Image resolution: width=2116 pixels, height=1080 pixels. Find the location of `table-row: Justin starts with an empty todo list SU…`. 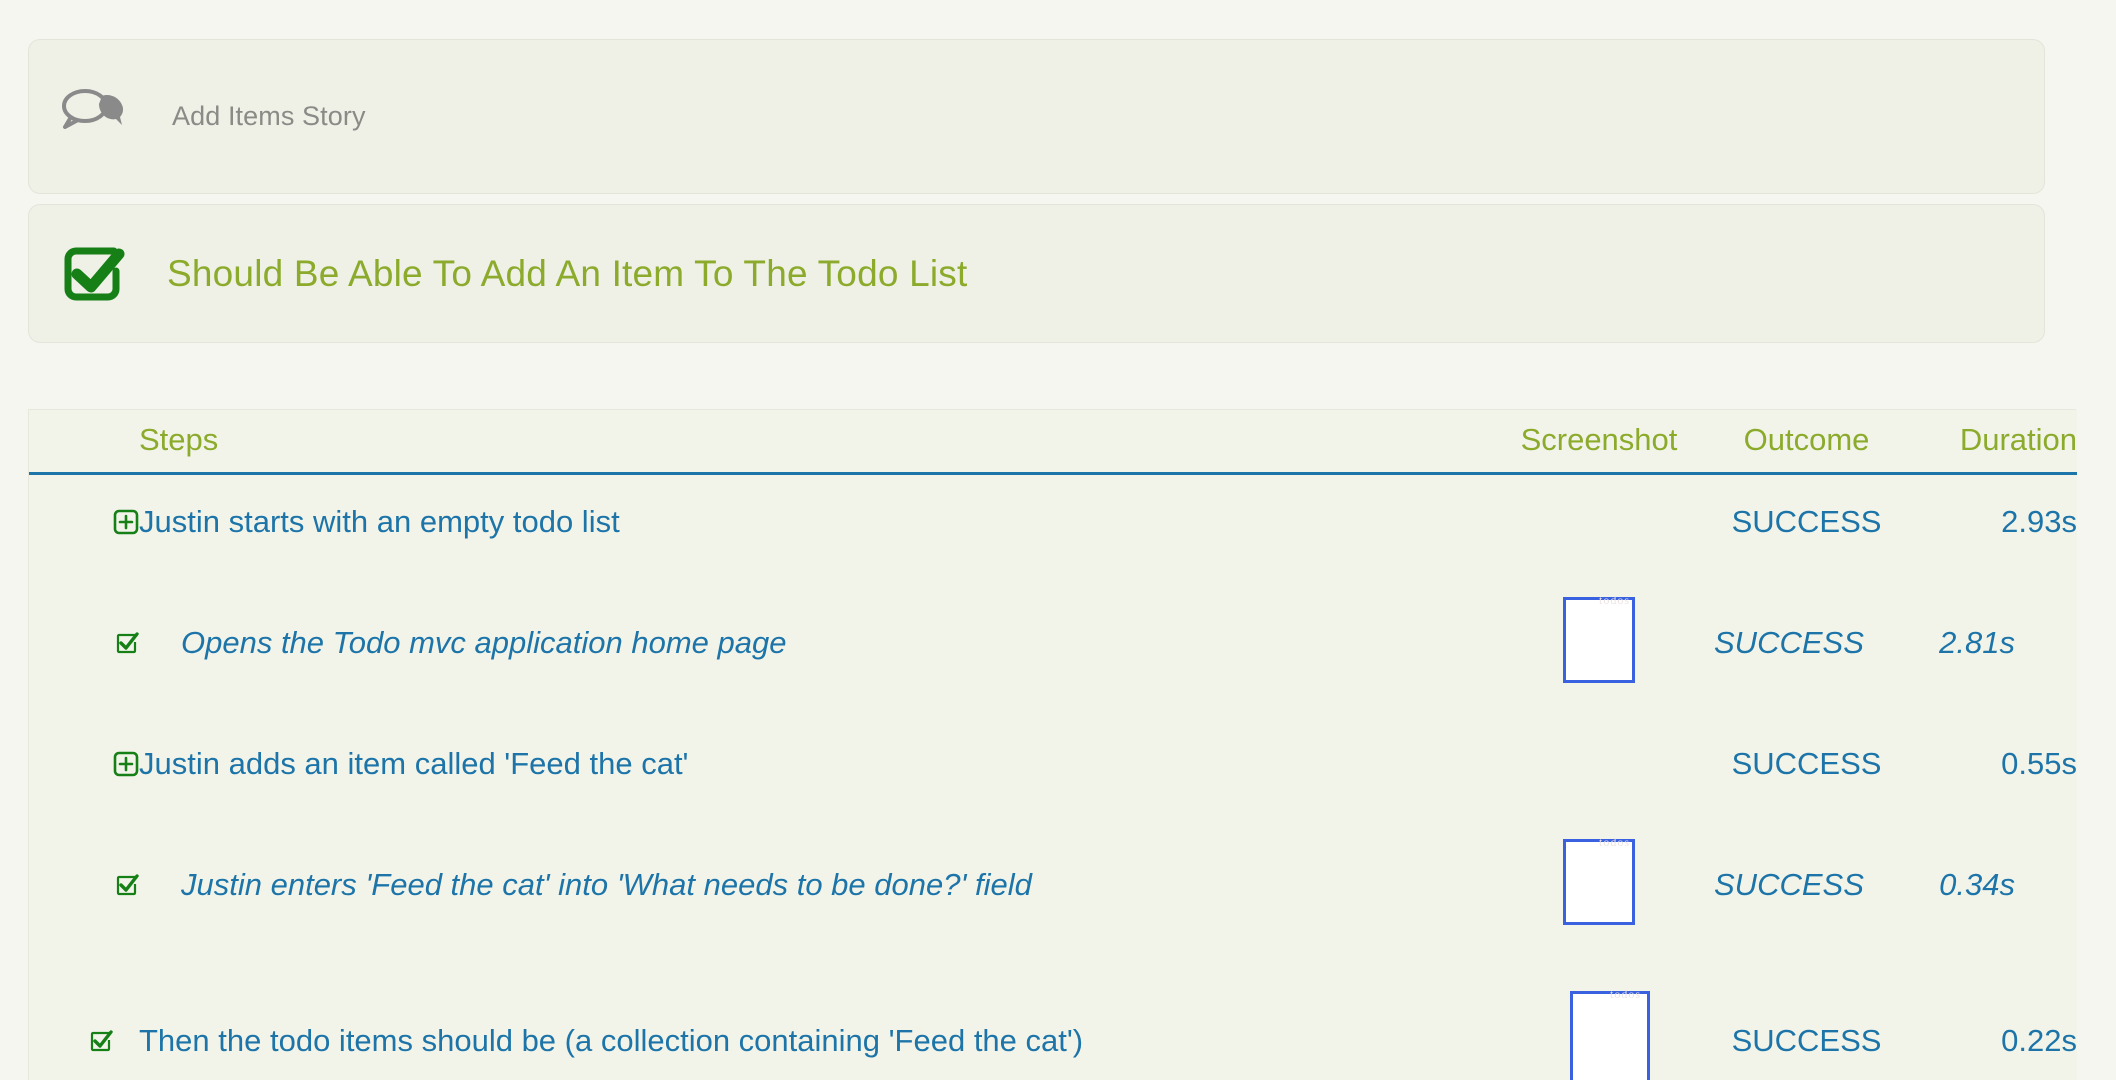

table-row: Justin starts with an empty todo list SU… is located at coordinates (1053, 521).